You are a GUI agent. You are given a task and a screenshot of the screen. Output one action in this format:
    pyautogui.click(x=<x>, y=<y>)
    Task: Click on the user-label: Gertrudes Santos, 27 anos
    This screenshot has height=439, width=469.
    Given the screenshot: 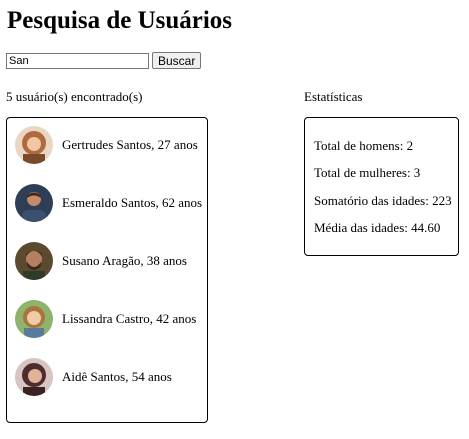 What is the action you would take?
    pyautogui.click(x=130, y=144)
    